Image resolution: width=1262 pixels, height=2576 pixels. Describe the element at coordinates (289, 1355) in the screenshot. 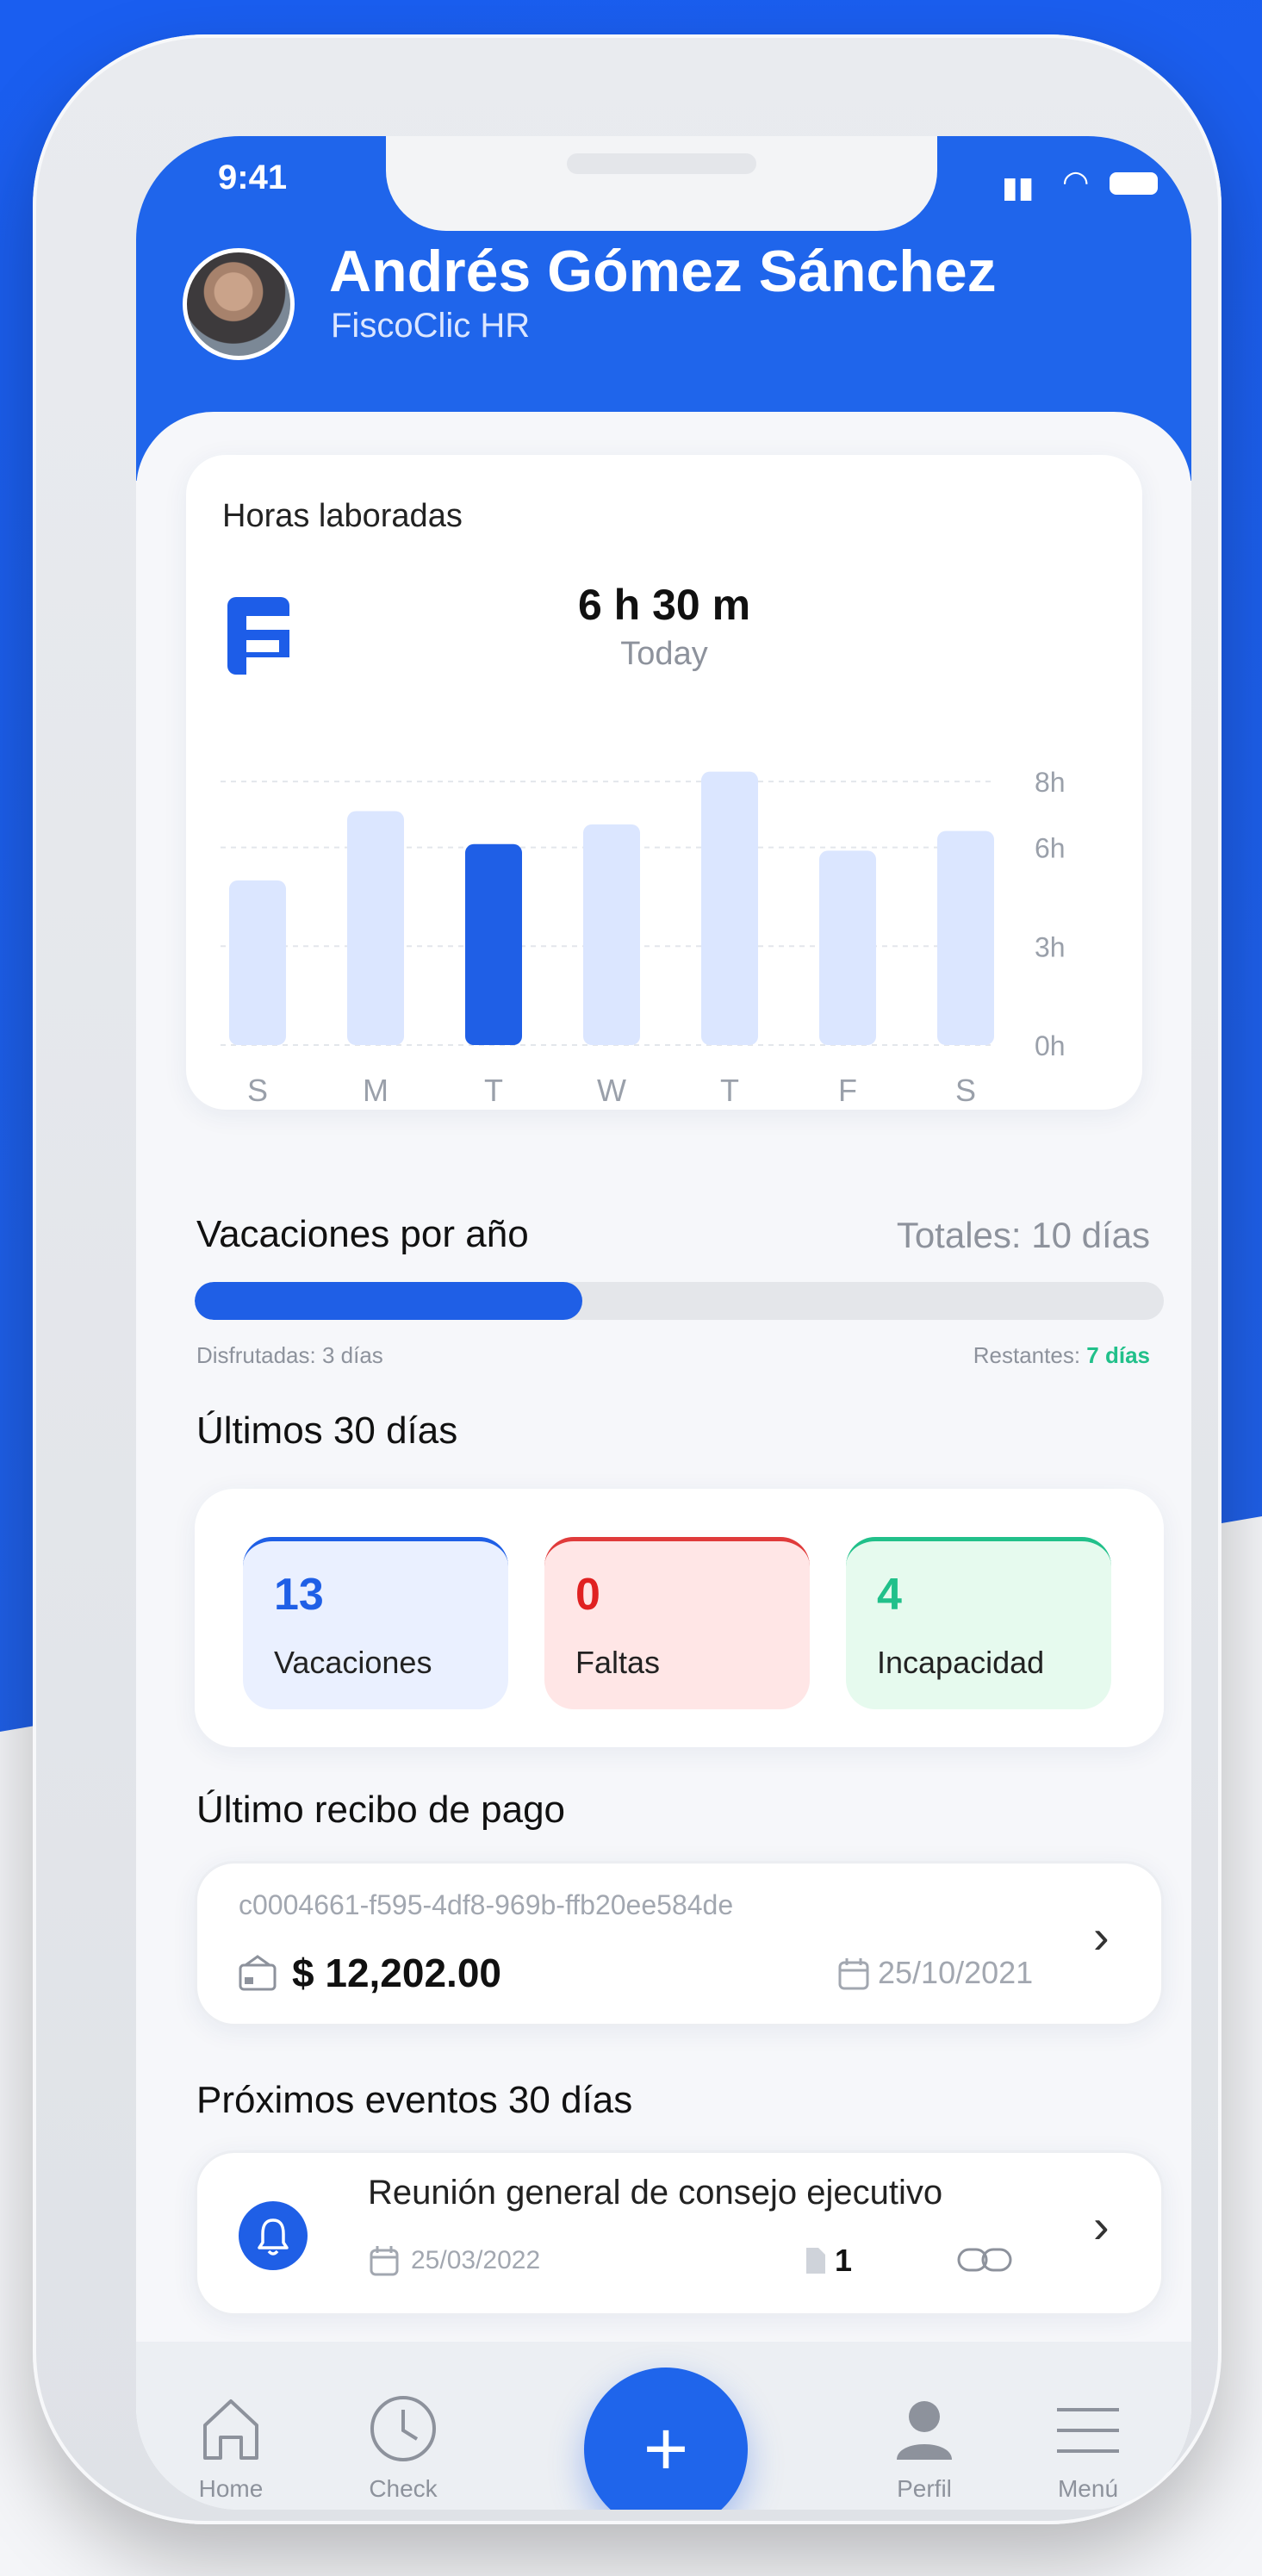

I see `vacations-used: Disfrutadas: 3 días` at that location.